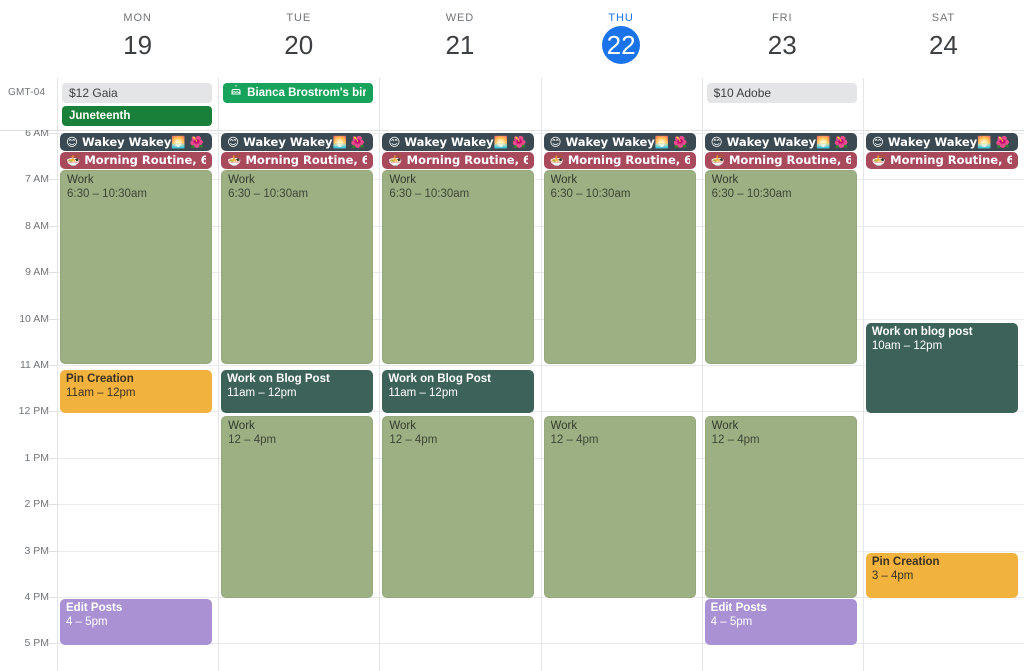 This screenshot has height=671, width=1024. Describe the element at coordinates (459, 45) in the screenshot. I see `day-number: 21` at that location.